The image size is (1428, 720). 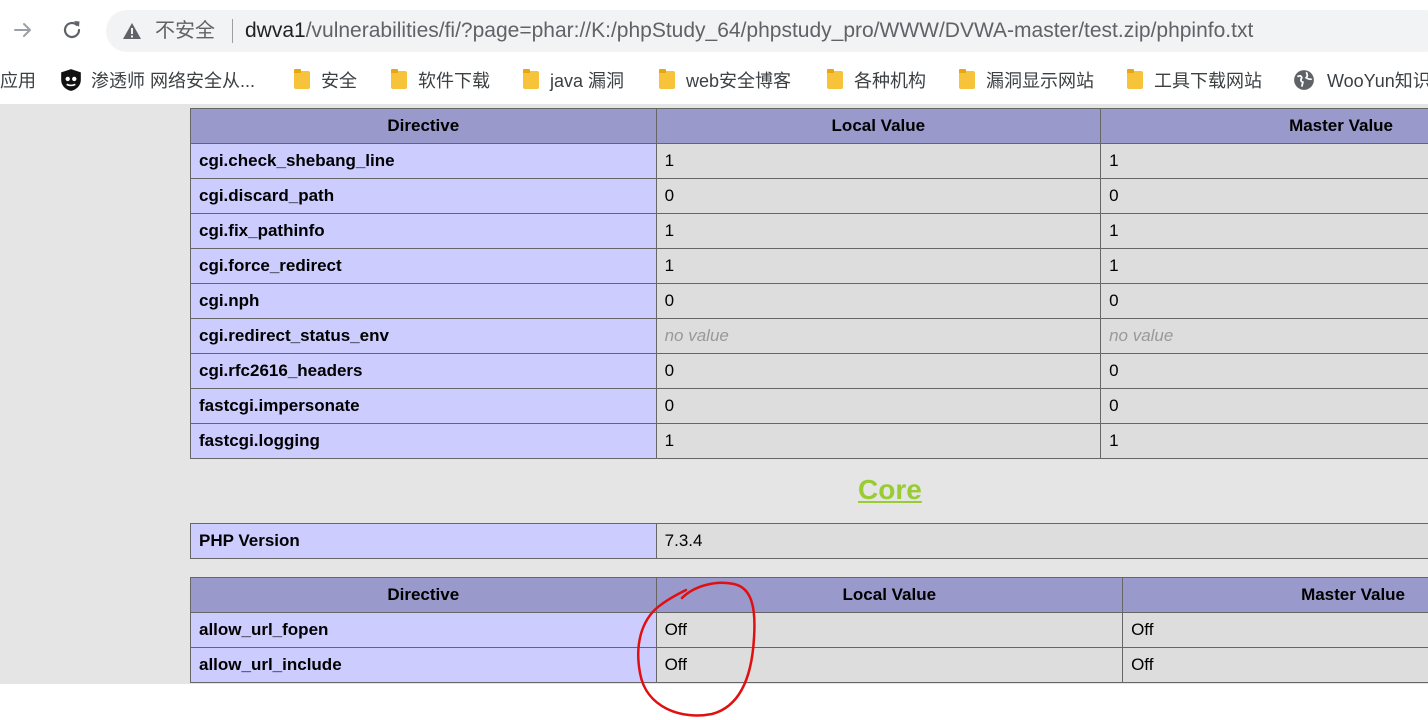 I want to click on reload-icon, so click(x=72, y=30).